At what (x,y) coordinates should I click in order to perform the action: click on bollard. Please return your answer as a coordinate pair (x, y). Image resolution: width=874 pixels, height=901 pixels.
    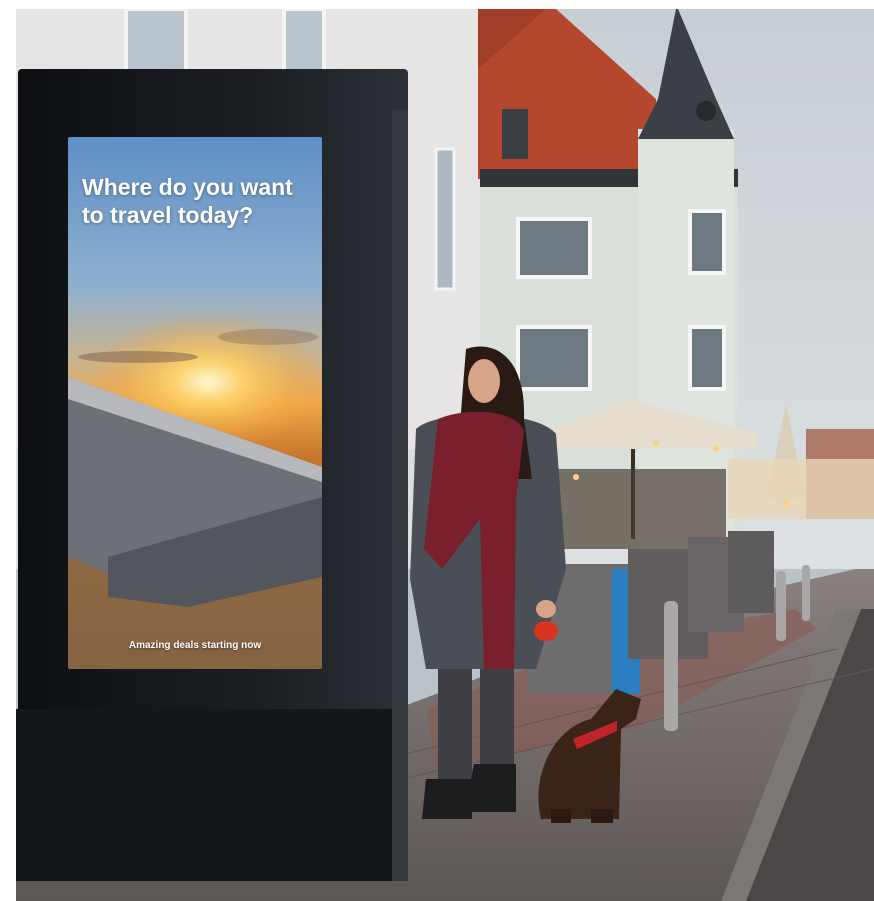
    Looking at the image, I should click on (671, 666).